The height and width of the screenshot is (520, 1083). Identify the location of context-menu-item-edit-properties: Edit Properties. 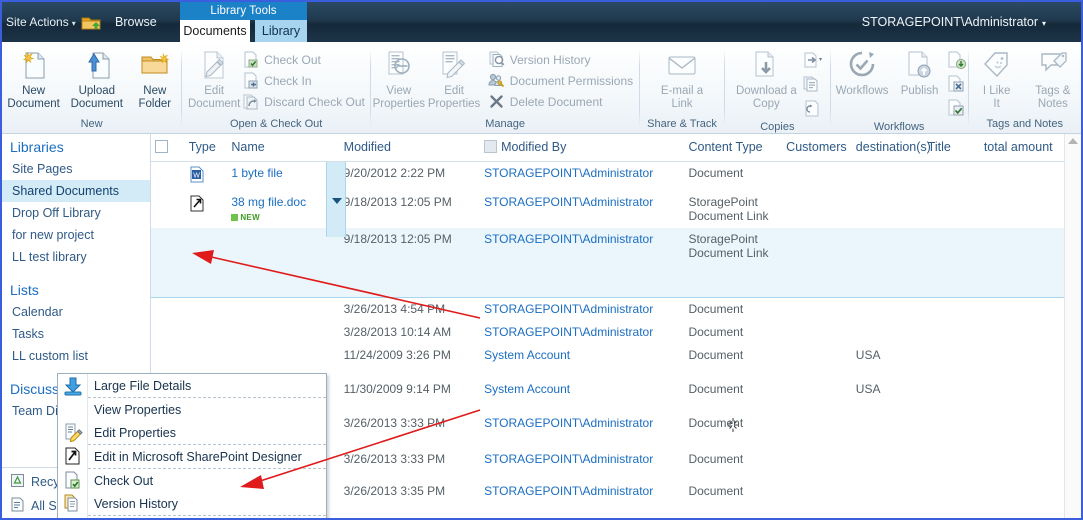
(192, 432).